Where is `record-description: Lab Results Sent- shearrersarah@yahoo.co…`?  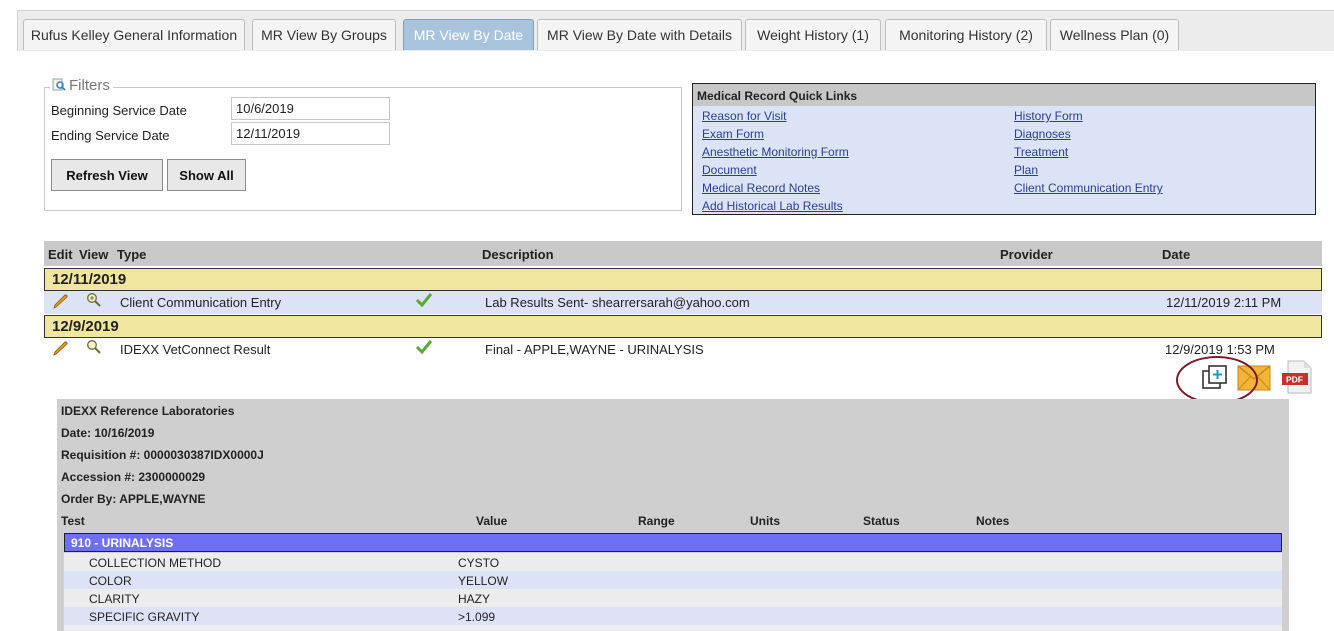 record-description: Lab Results Sent- shearrersarah@yahoo.co… is located at coordinates (617, 302).